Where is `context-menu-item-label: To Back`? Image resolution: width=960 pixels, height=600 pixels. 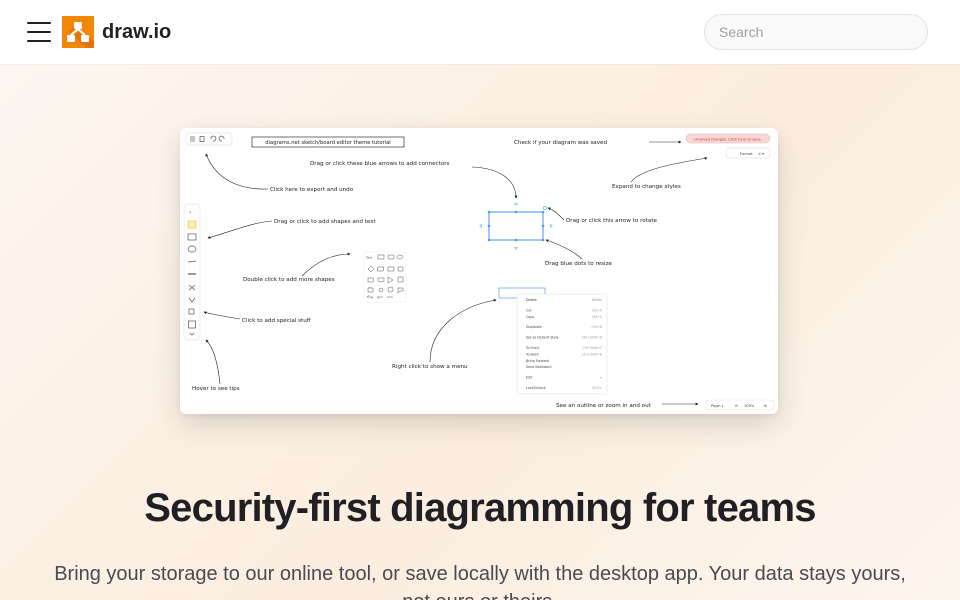 context-menu-item-label: To Back is located at coordinates (532, 354).